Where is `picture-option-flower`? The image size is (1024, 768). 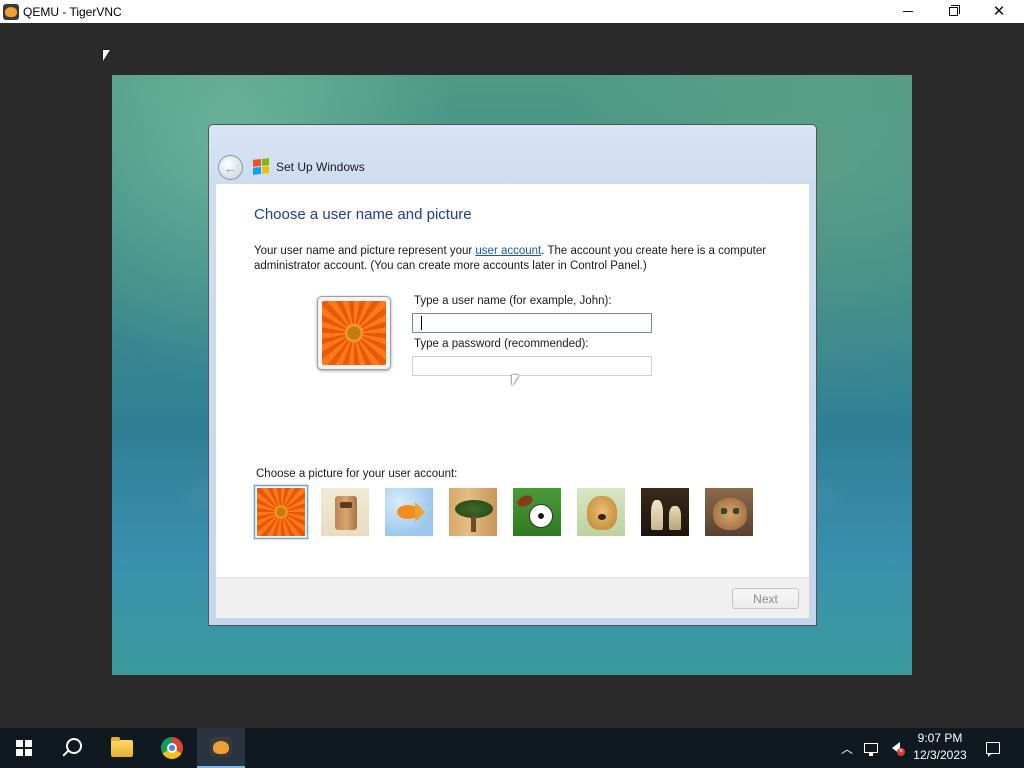
picture-option-flower is located at coordinates (281, 512).